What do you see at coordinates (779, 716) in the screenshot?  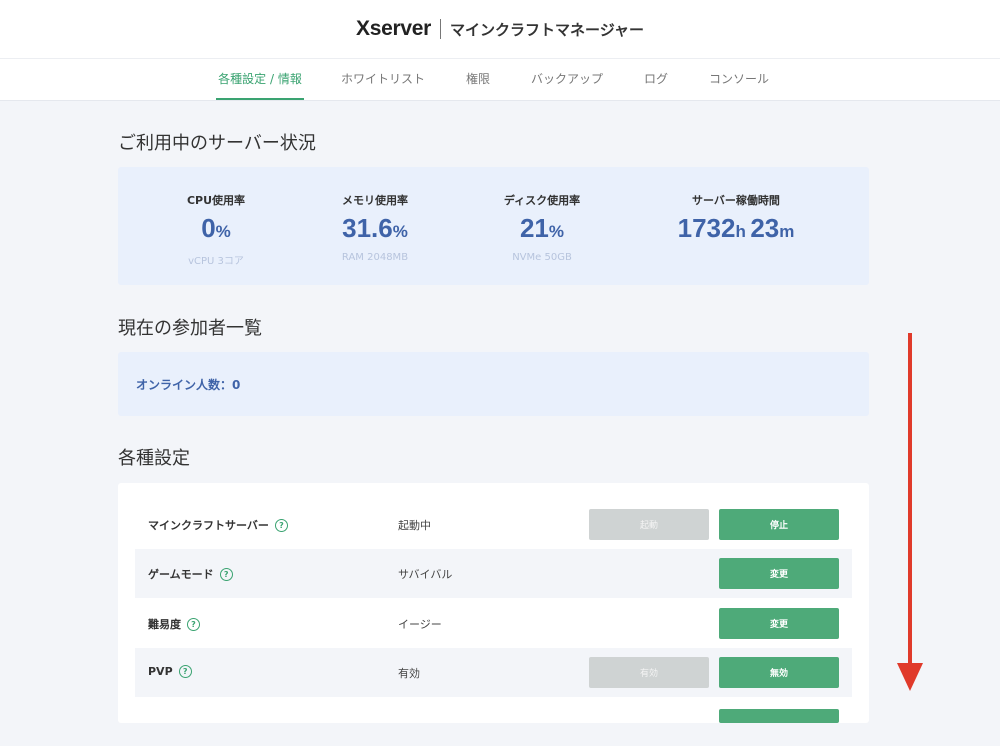 I see `next-row-button-edge` at bounding box center [779, 716].